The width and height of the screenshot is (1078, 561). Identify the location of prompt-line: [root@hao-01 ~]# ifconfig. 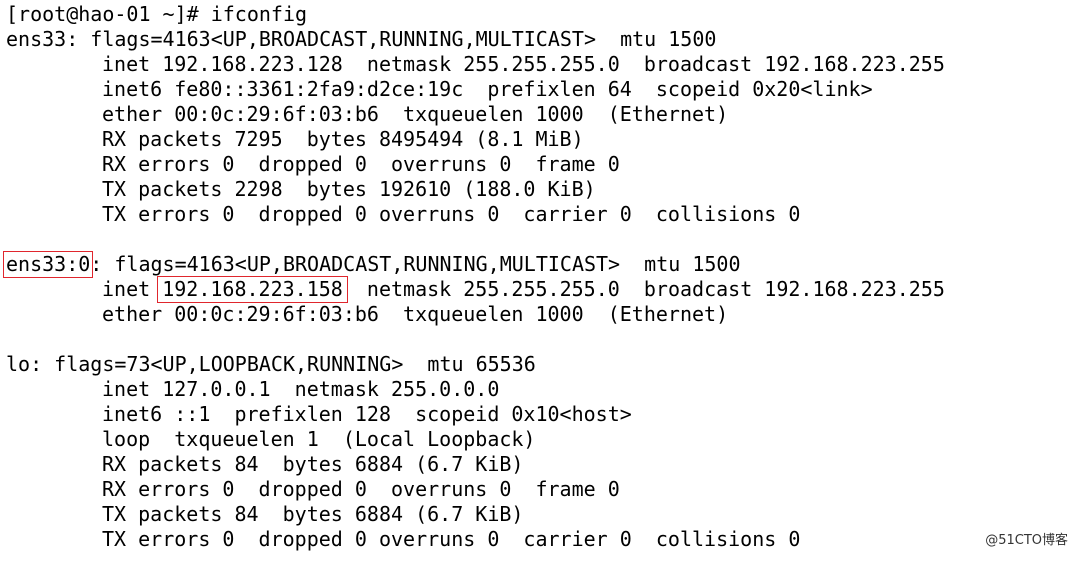
(542, 14).